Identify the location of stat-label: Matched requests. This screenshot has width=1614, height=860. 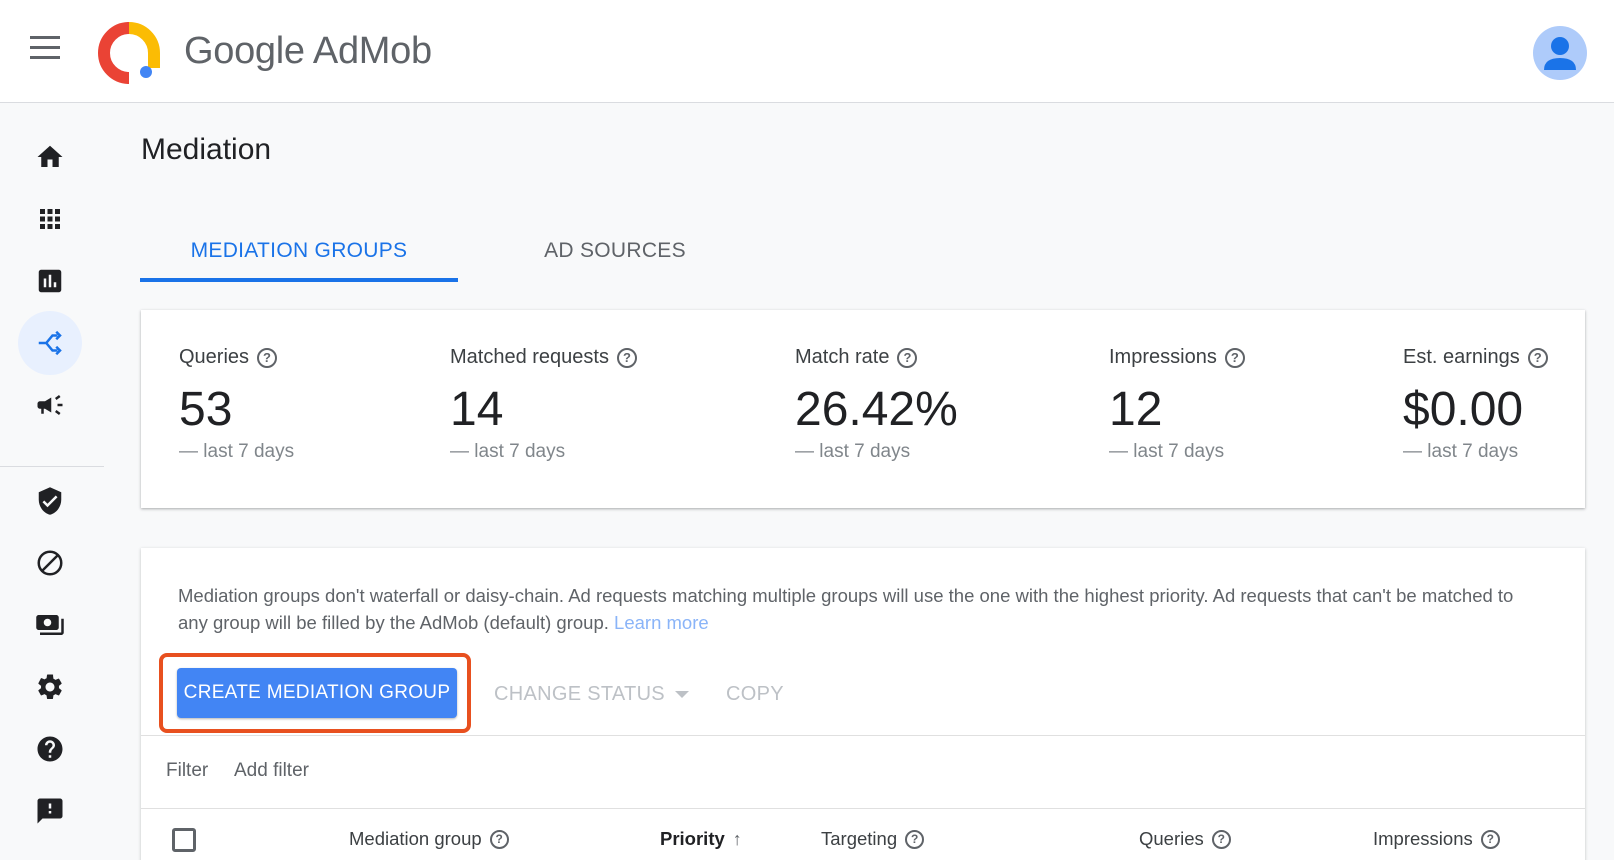
(529, 357).